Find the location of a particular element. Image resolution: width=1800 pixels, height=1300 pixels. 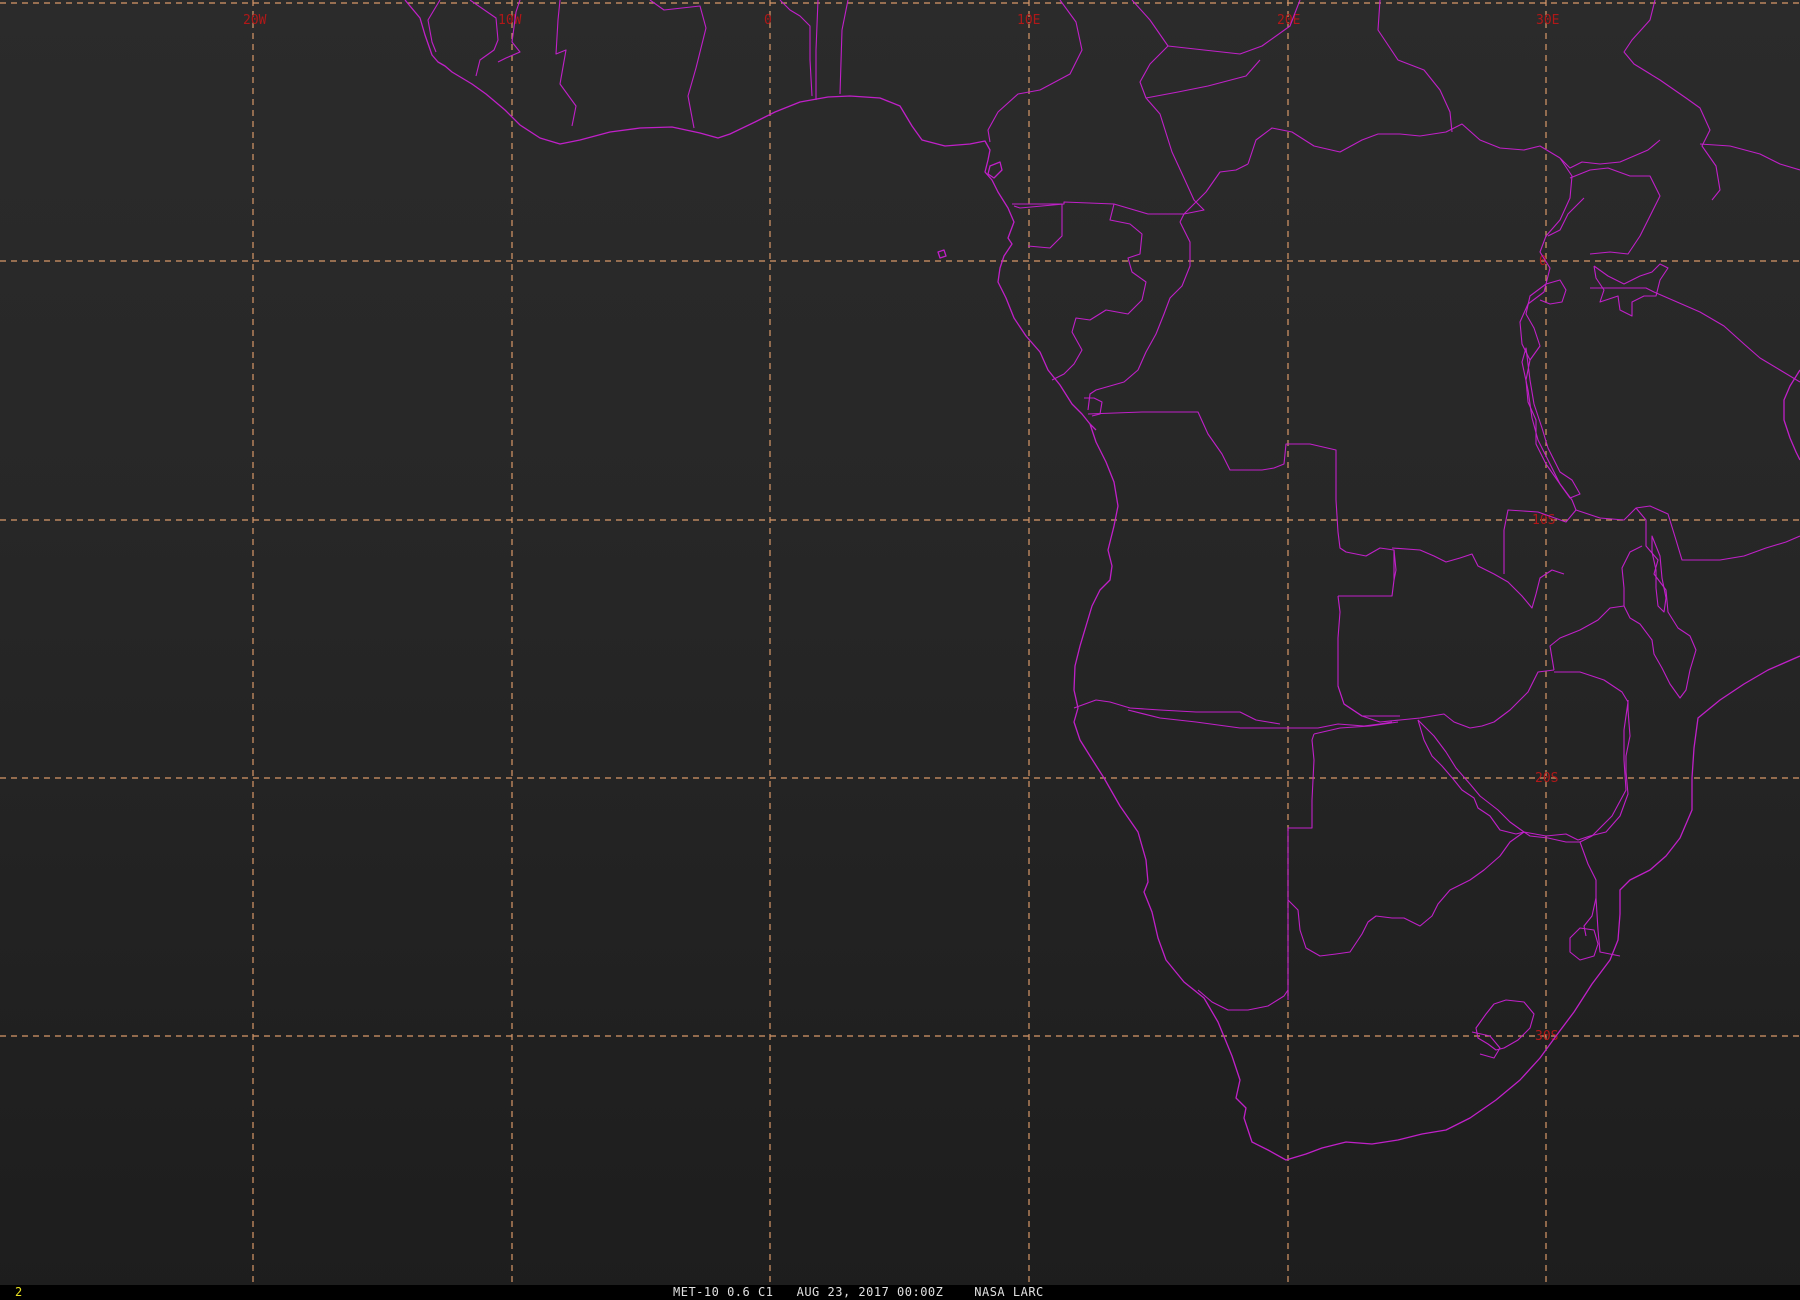

border-car-drc is located at coordinates (1404, 144).